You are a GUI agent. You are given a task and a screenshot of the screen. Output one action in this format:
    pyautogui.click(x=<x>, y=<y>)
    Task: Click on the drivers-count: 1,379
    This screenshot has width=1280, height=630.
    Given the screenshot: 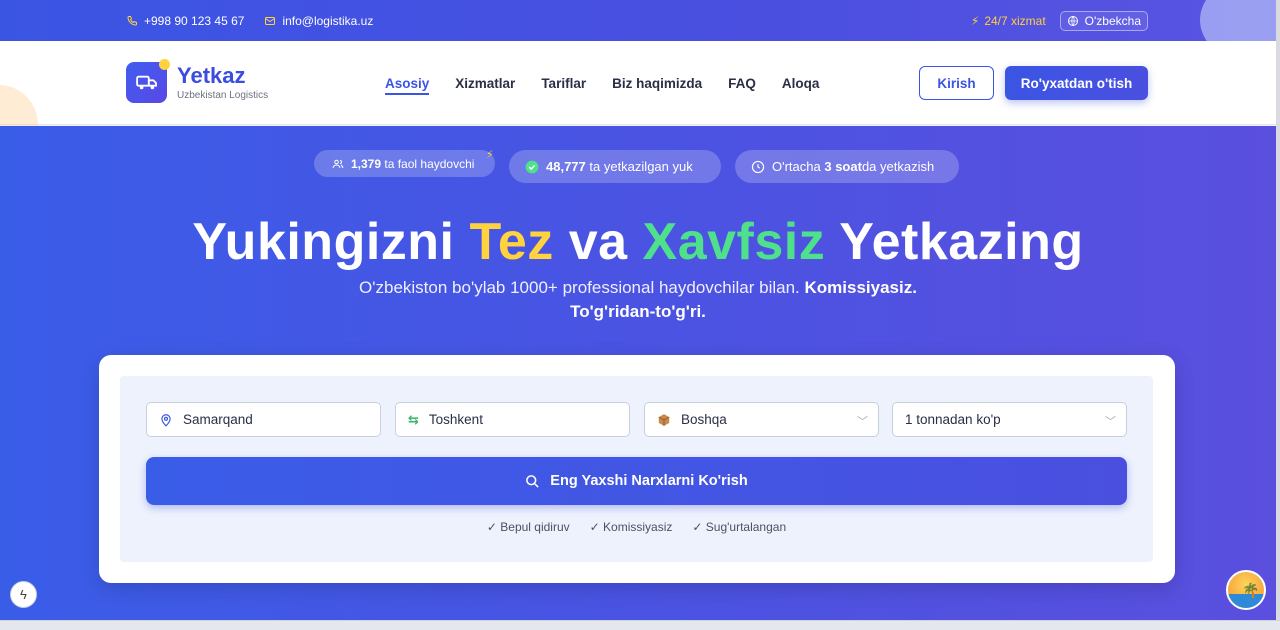 What is the action you would take?
    pyautogui.click(x=366, y=163)
    